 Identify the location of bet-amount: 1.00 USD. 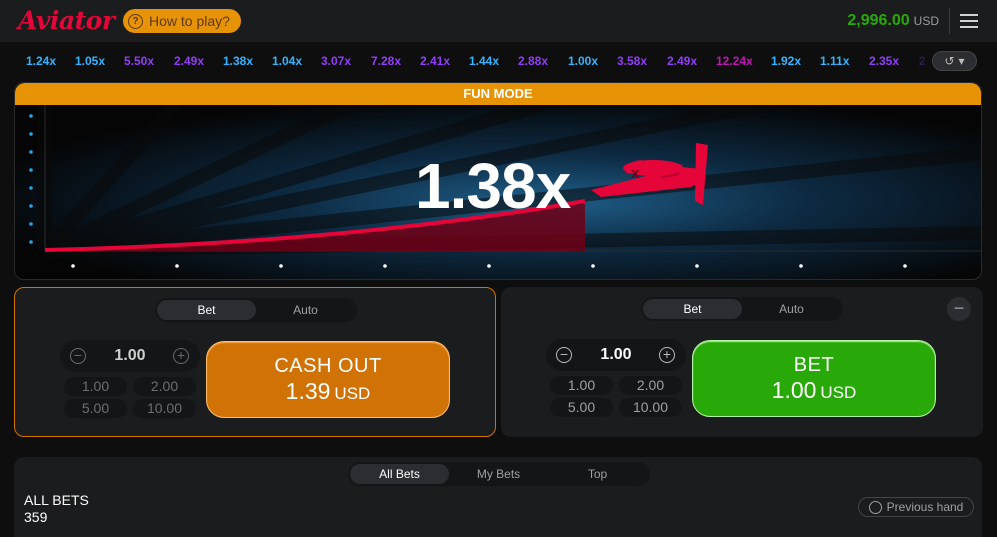
(814, 389).